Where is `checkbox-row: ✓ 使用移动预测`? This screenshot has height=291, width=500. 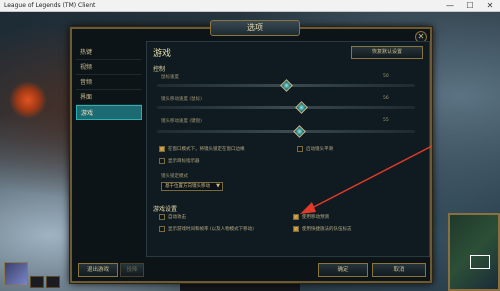 checkbox-row: ✓ 使用移动预测 is located at coordinates (311, 217).